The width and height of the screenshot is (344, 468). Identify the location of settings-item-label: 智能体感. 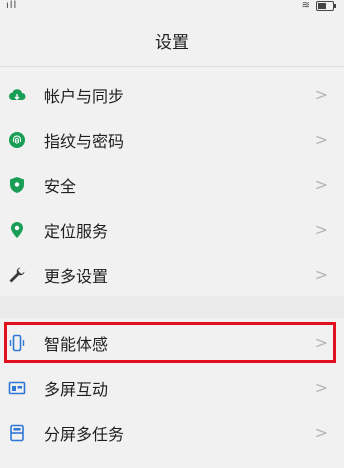
(76, 344).